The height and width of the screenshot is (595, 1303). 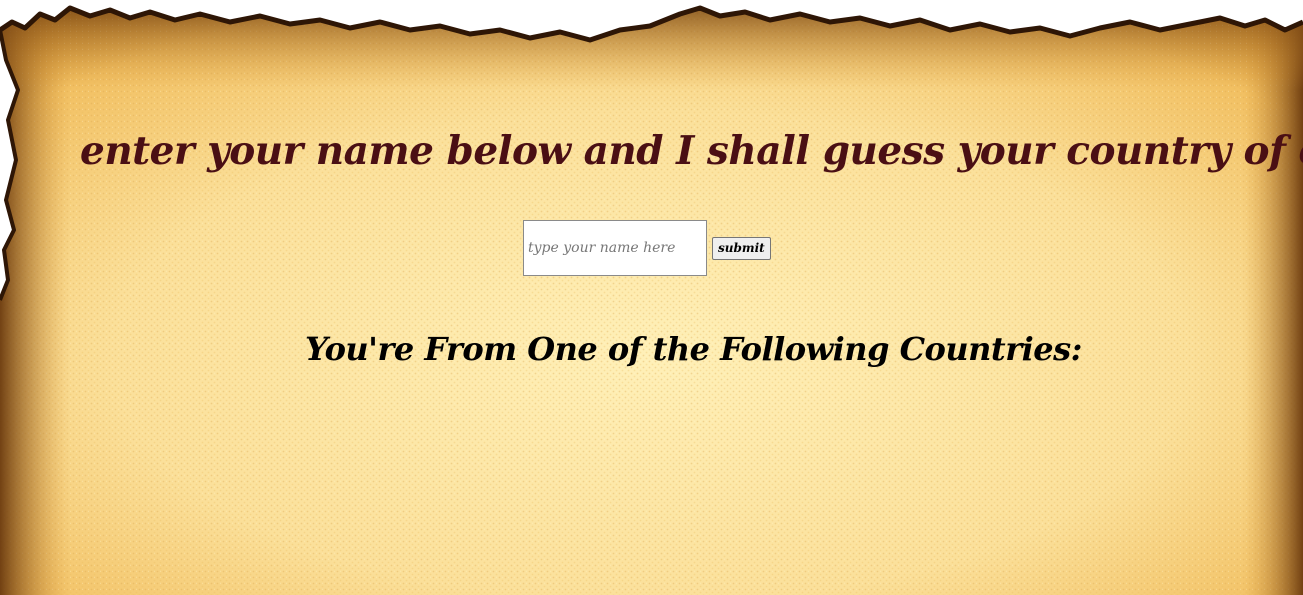 What do you see at coordinates (615, 248) in the screenshot?
I see `name-input` at bounding box center [615, 248].